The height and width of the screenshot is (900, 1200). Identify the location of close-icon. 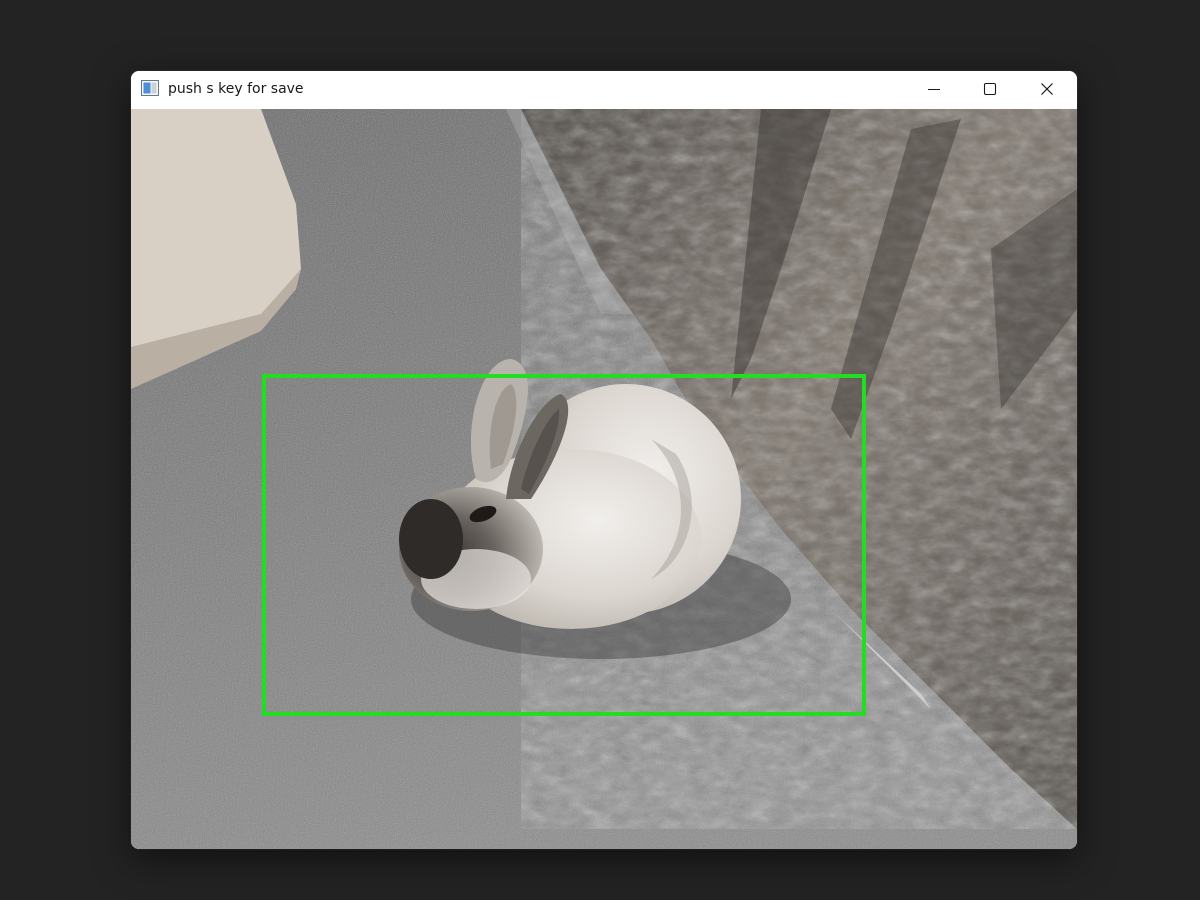
(1047, 89).